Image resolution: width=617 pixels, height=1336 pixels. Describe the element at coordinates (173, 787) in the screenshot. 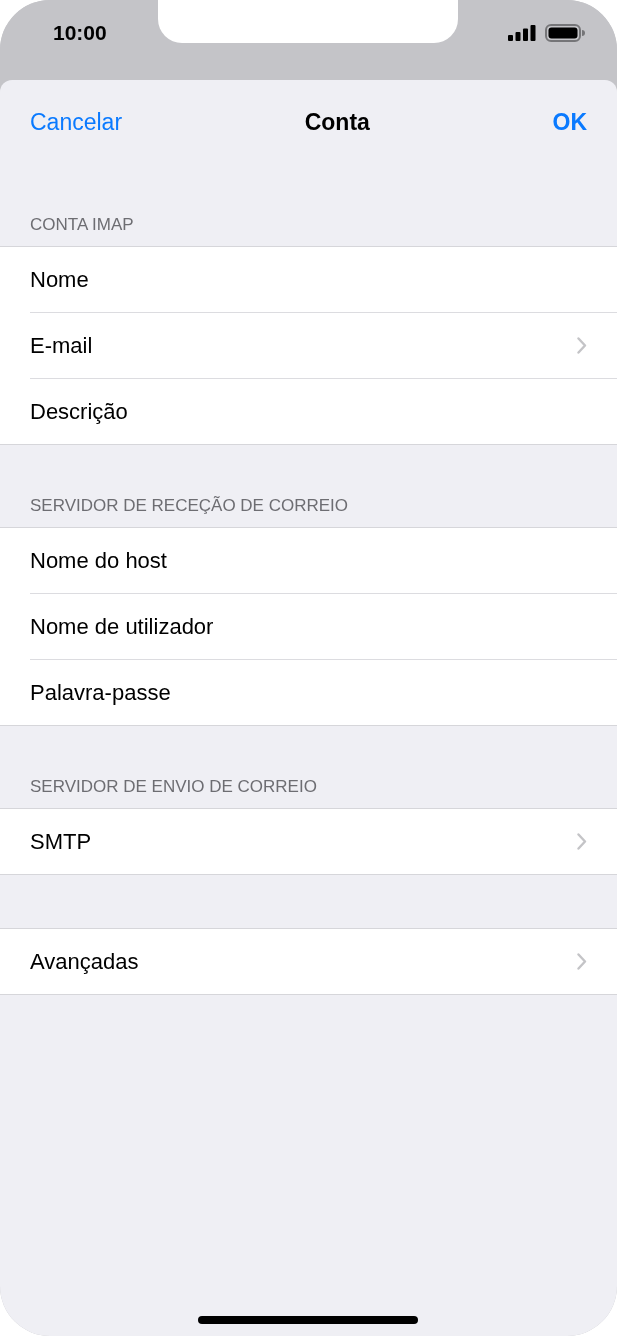

I see `section-header: SERVIDOR DE ENVIO DE CORREIO` at that location.